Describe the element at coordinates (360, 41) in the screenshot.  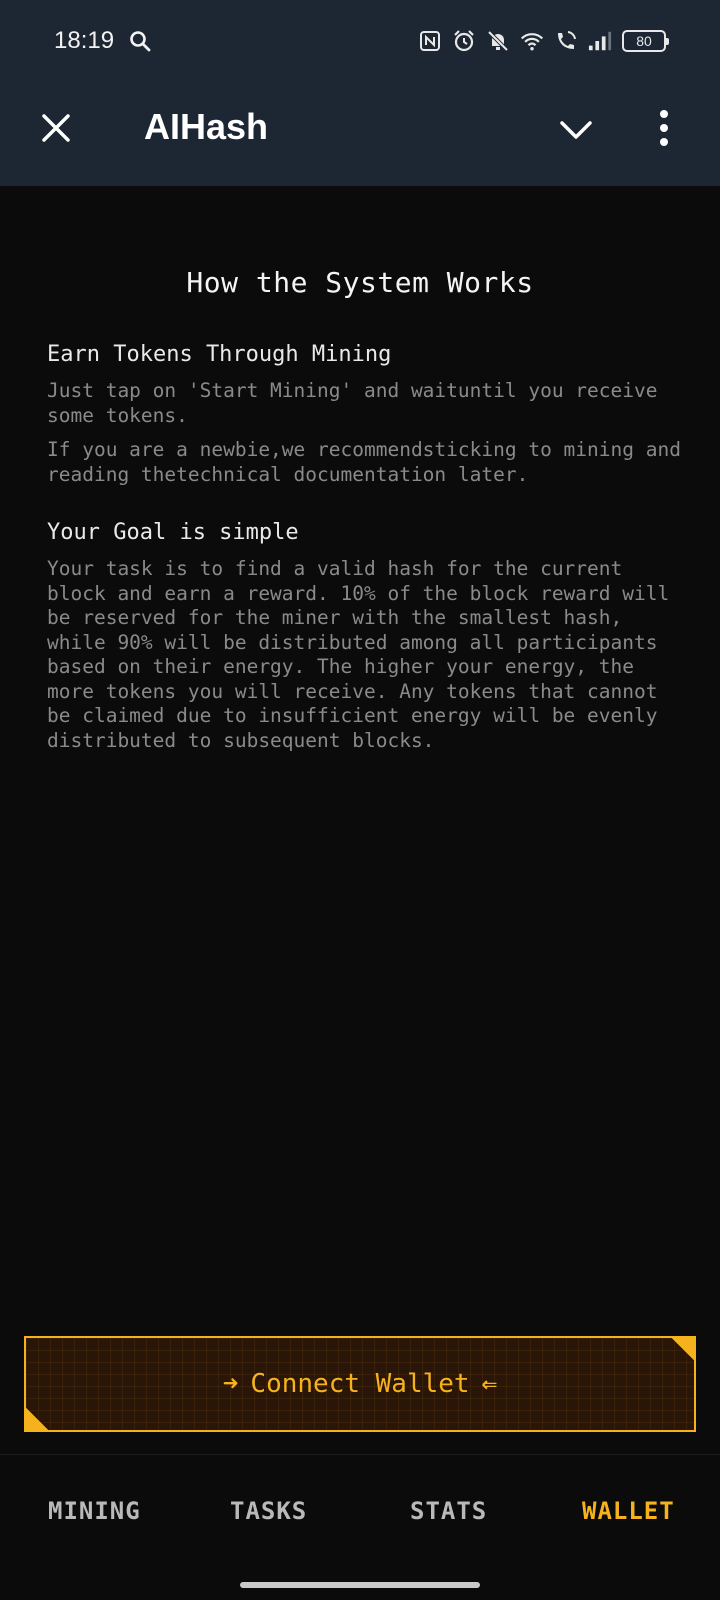
I see `status-bar: 18:19 80` at that location.